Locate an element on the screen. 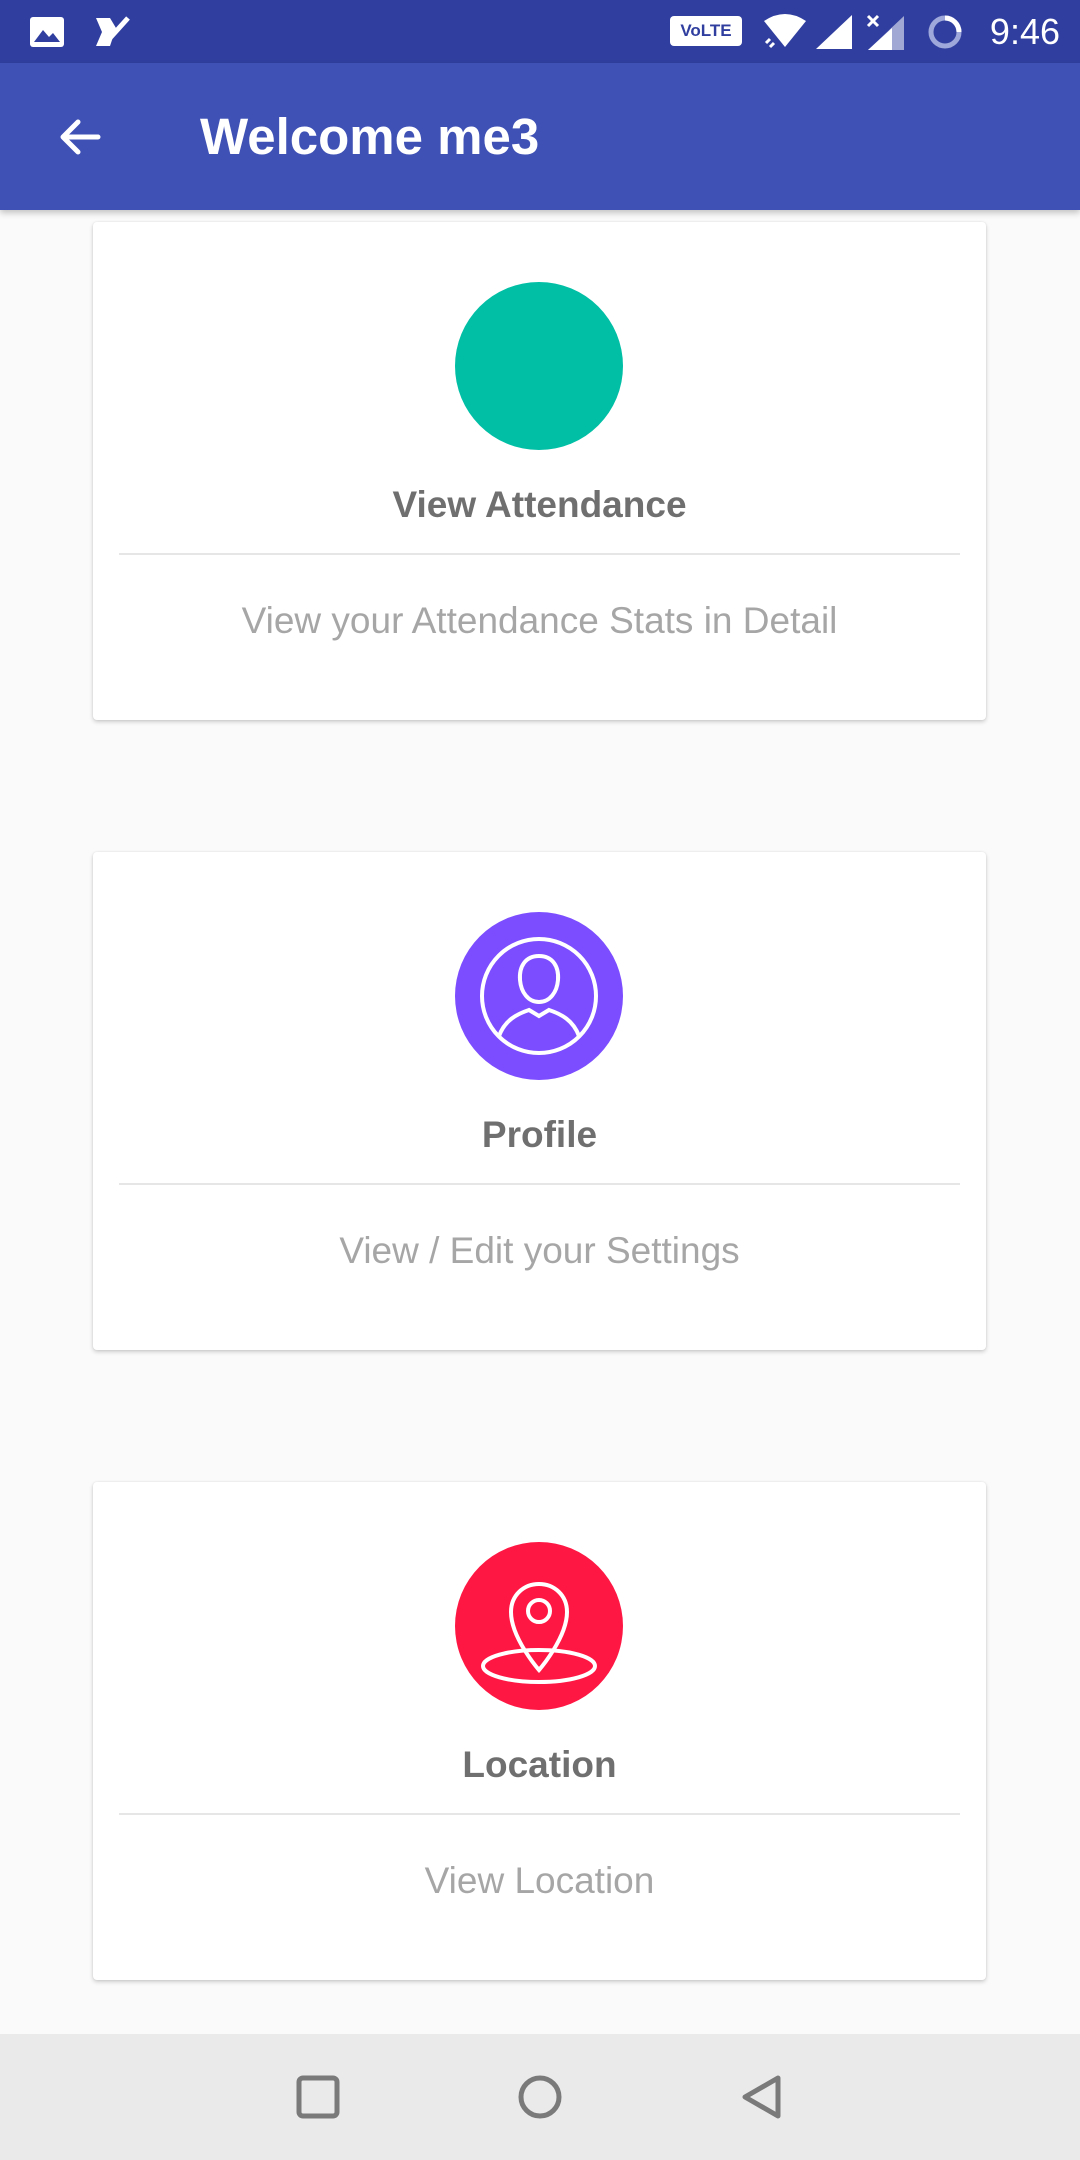 The height and width of the screenshot is (2160, 1080). card-subtitle: View / Edit your Settings is located at coordinates (539, 1250).